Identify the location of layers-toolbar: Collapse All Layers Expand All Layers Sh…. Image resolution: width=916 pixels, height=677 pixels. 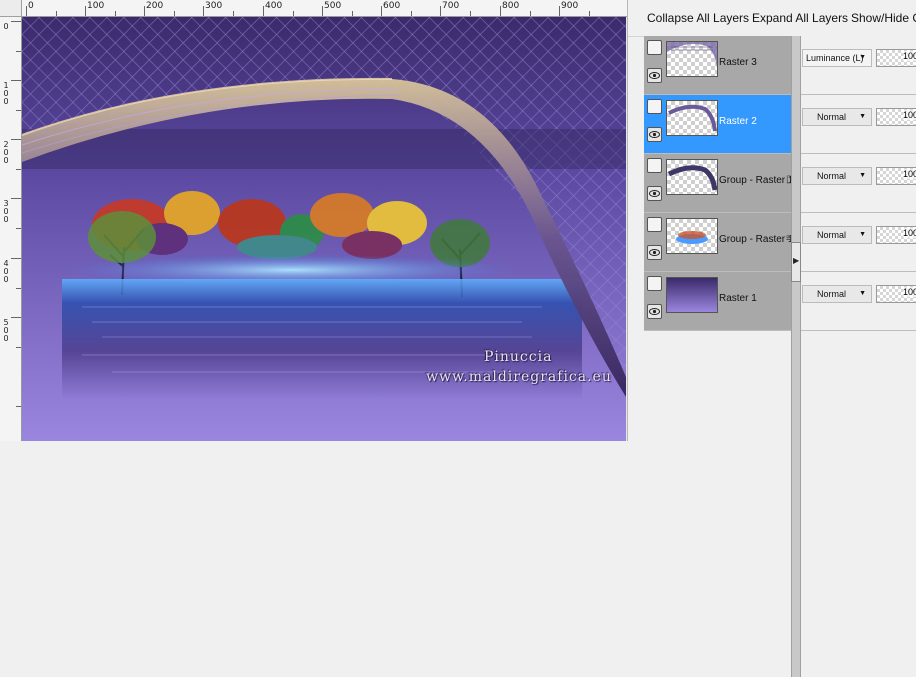
(772, 18).